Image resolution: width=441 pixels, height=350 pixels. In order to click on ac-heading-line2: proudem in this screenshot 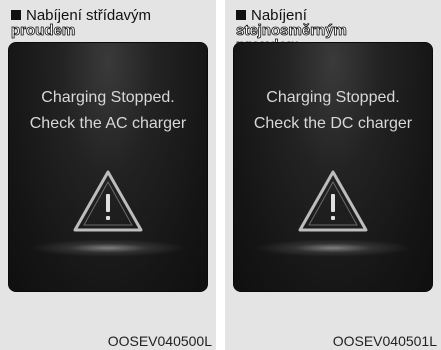, I will do `click(43, 30)`.